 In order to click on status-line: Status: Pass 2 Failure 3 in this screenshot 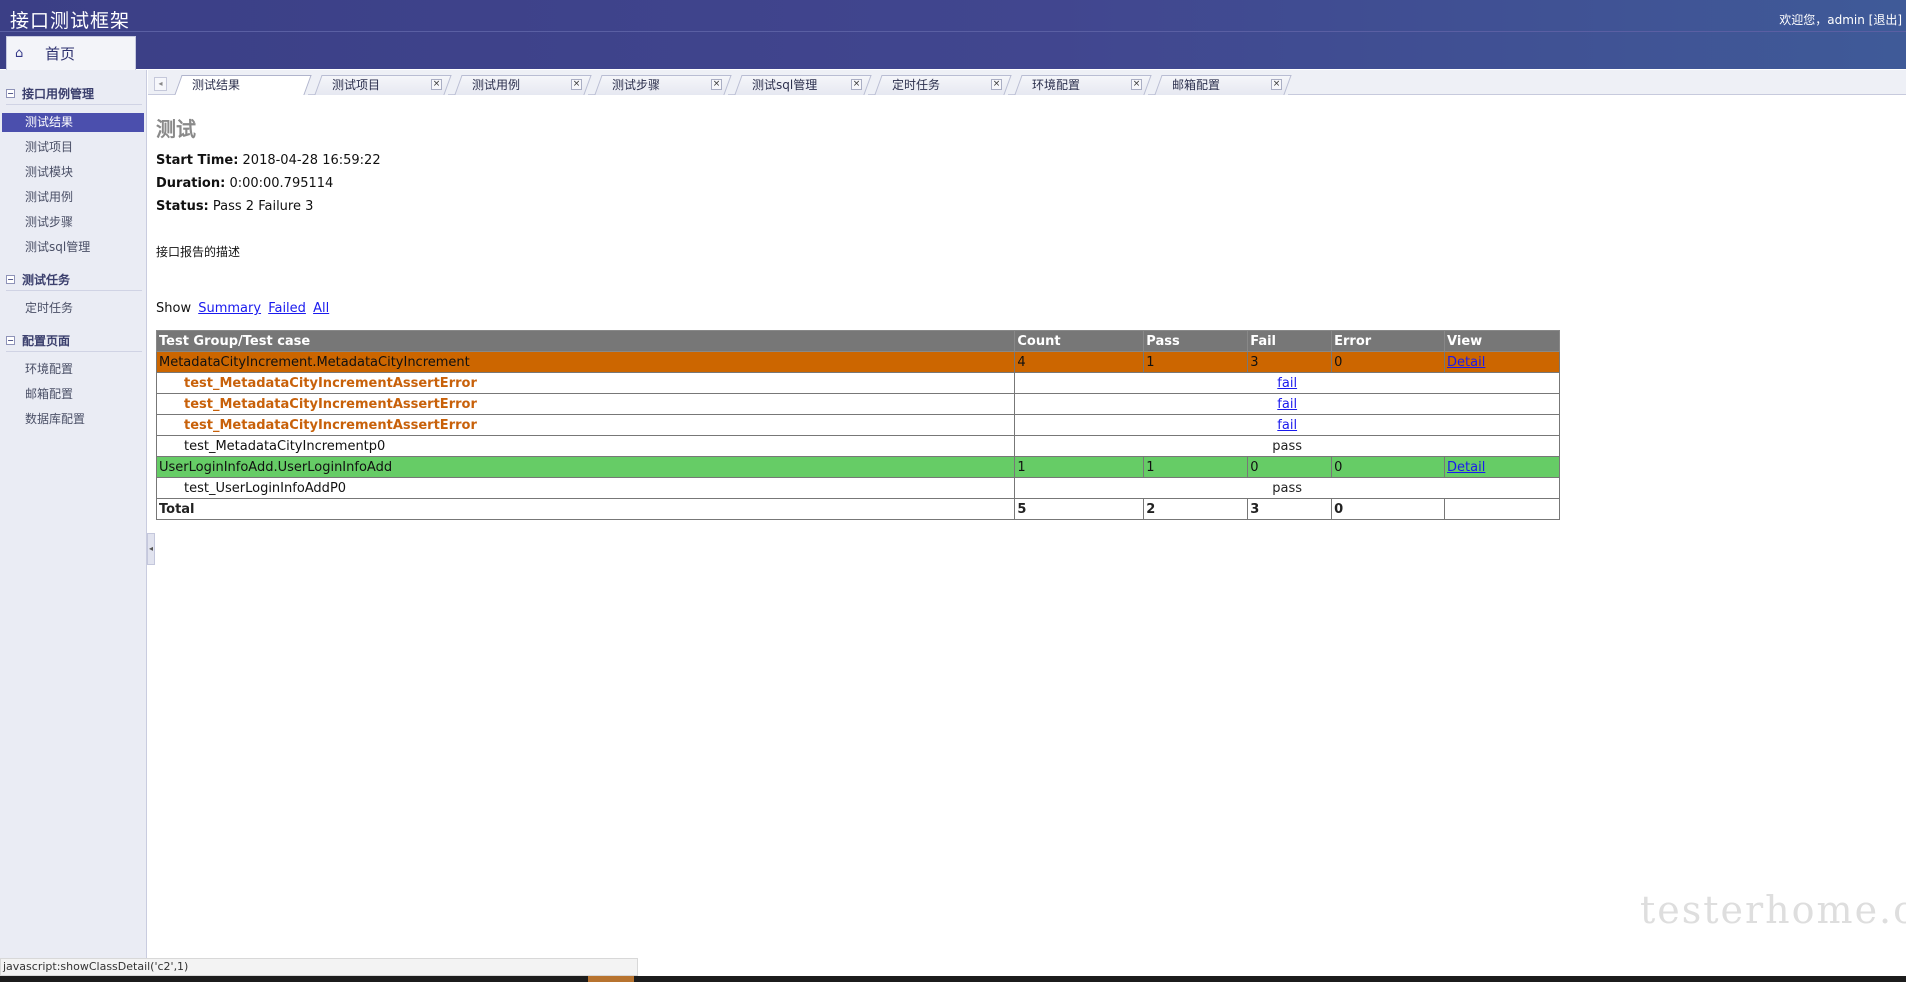, I will do `click(234, 206)`.